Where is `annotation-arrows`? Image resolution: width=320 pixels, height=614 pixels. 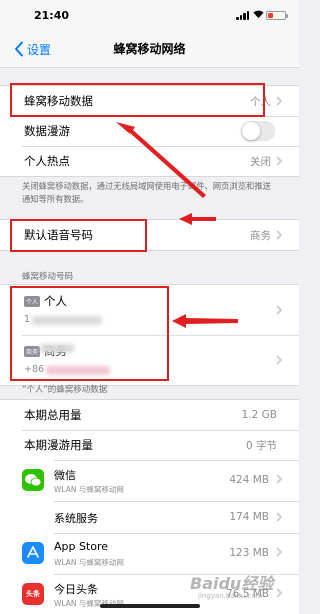 annotation-arrows is located at coordinates (177, 225).